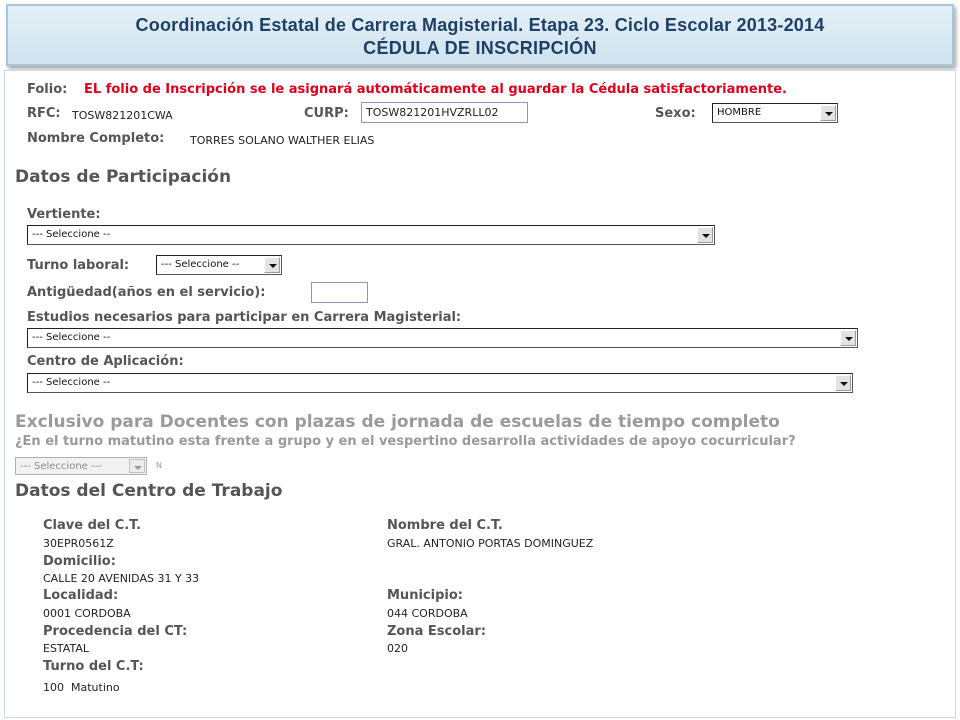 This screenshot has width=960, height=720. I want to click on rfc-label: RFC:, so click(44, 113).